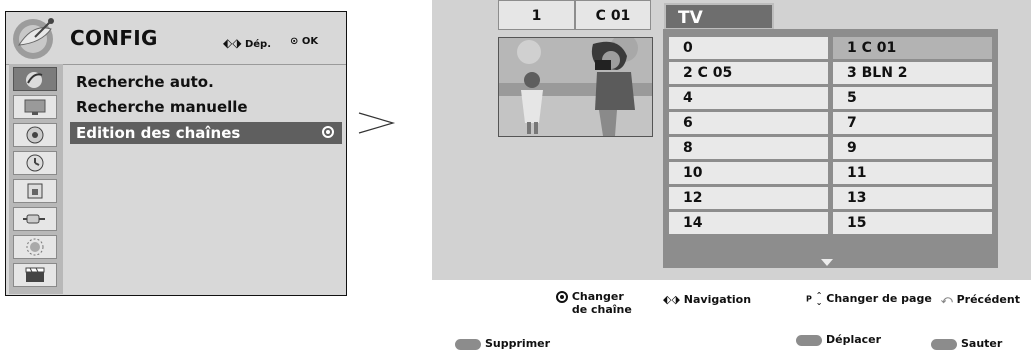 The height and width of the screenshot is (350, 1031). What do you see at coordinates (35, 163) in the screenshot?
I see `clock-icon` at bounding box center [35, 163].